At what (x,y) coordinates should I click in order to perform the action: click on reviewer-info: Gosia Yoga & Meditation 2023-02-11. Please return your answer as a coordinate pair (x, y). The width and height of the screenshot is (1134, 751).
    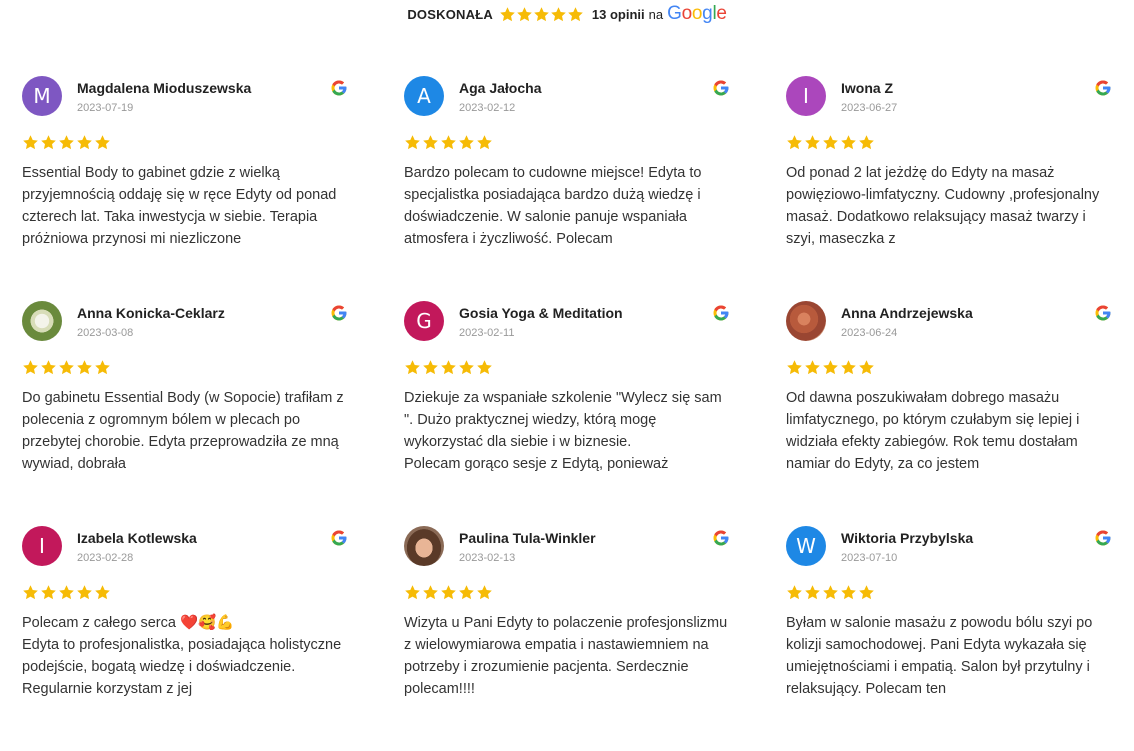
    Looking at the image, I should click on (594, 320).